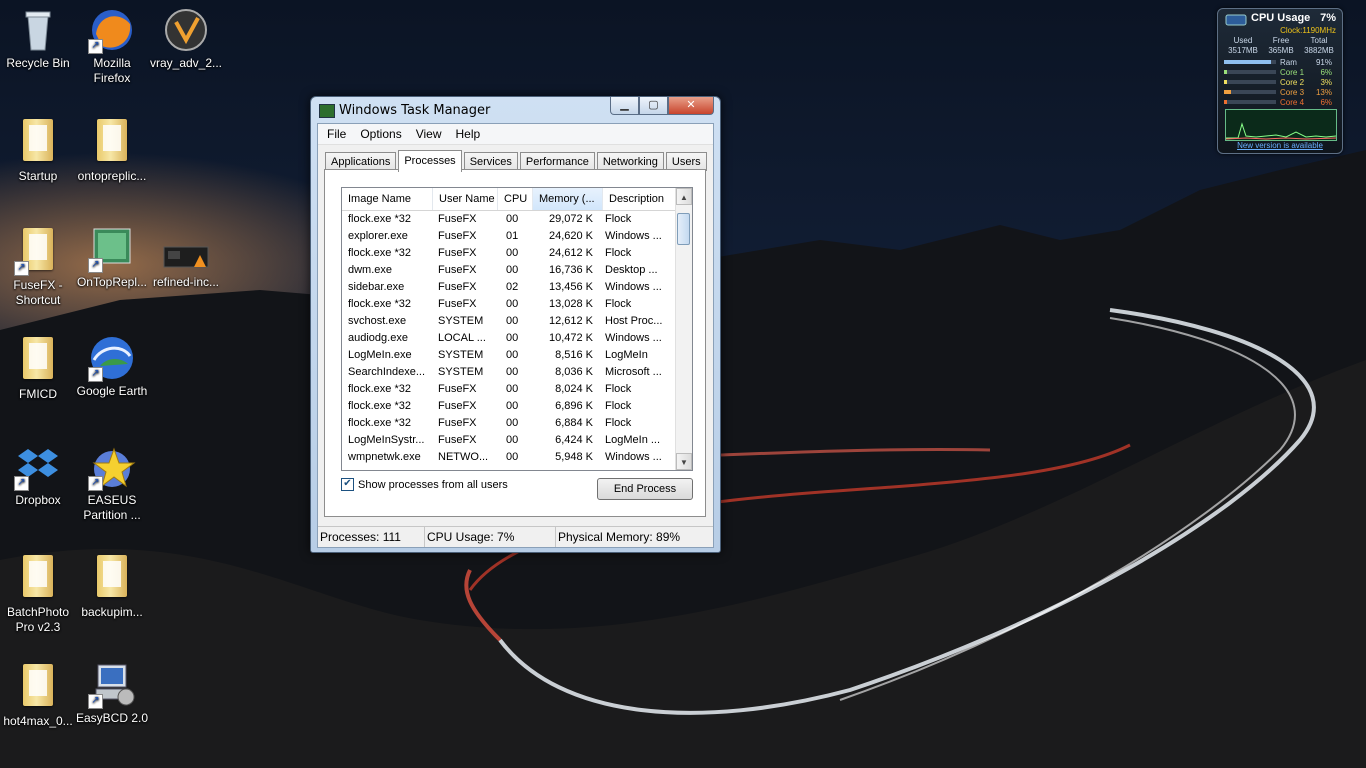  What do you see at coordinates (38, 500) in the screenshot?
I see `desktop-icon-label: Dropbox` at bounding box center [38, 500].